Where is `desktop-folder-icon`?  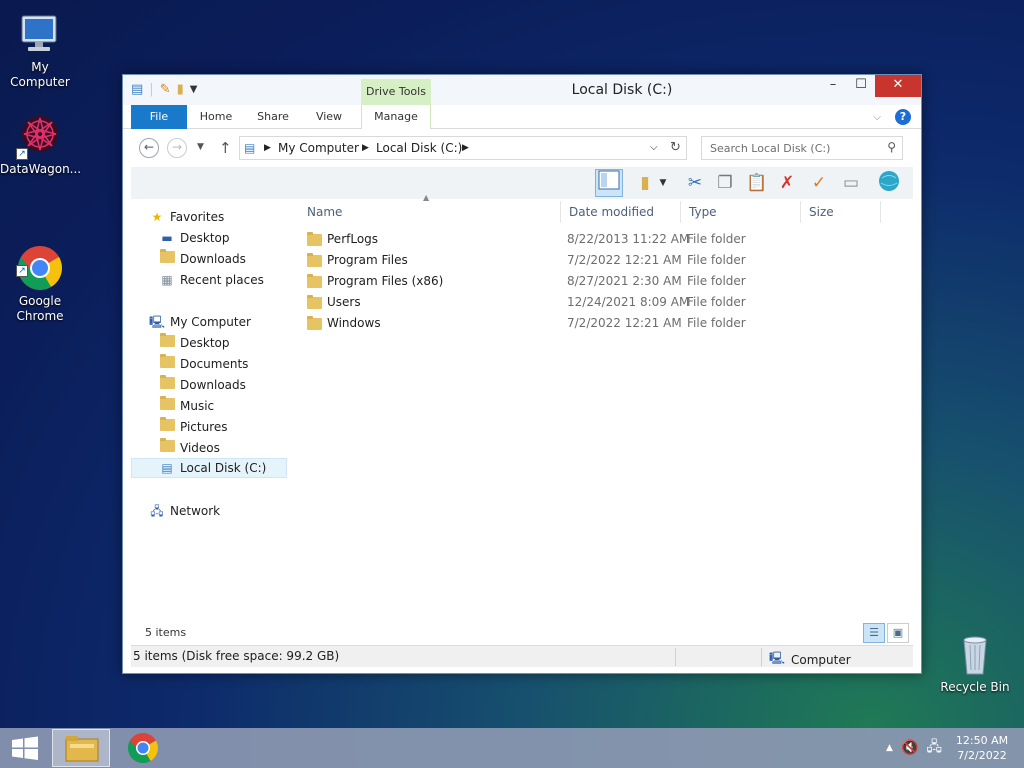
desktop-folder-icon is located at coordinates (167, 342).